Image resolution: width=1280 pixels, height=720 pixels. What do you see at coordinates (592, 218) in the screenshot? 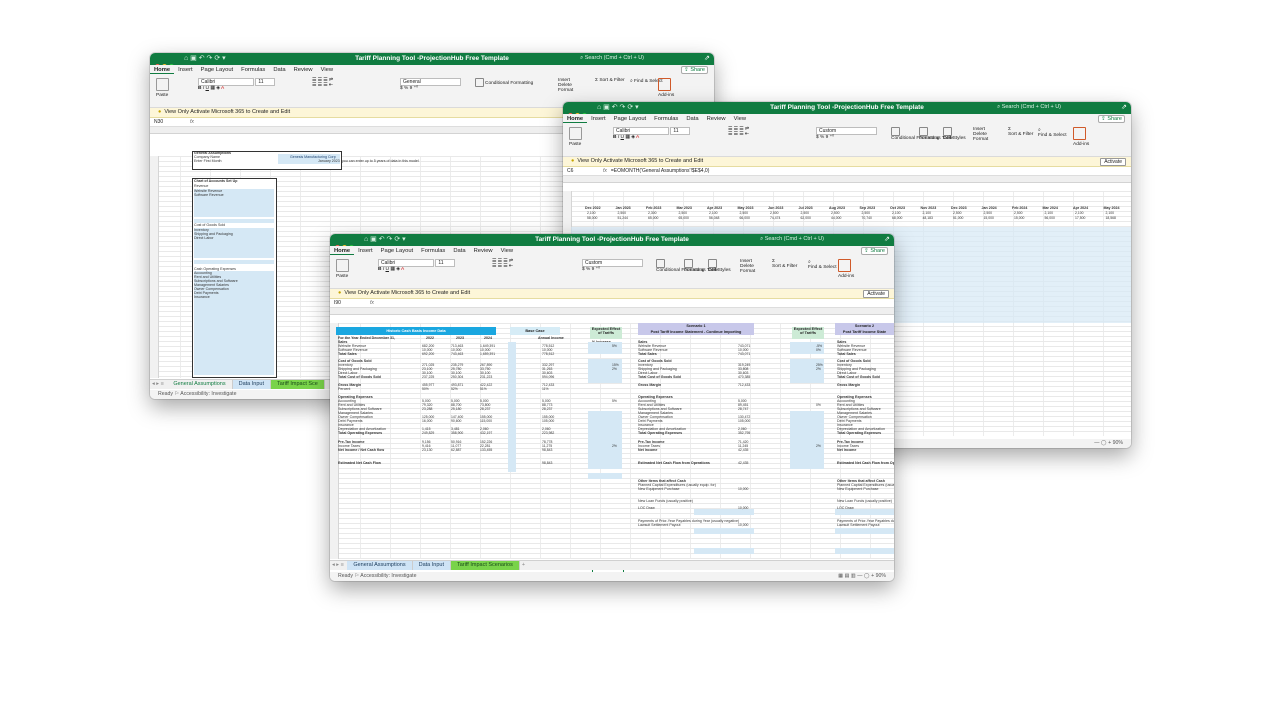
I see `data-cell: 58,000` at bounding box center [592, 218].